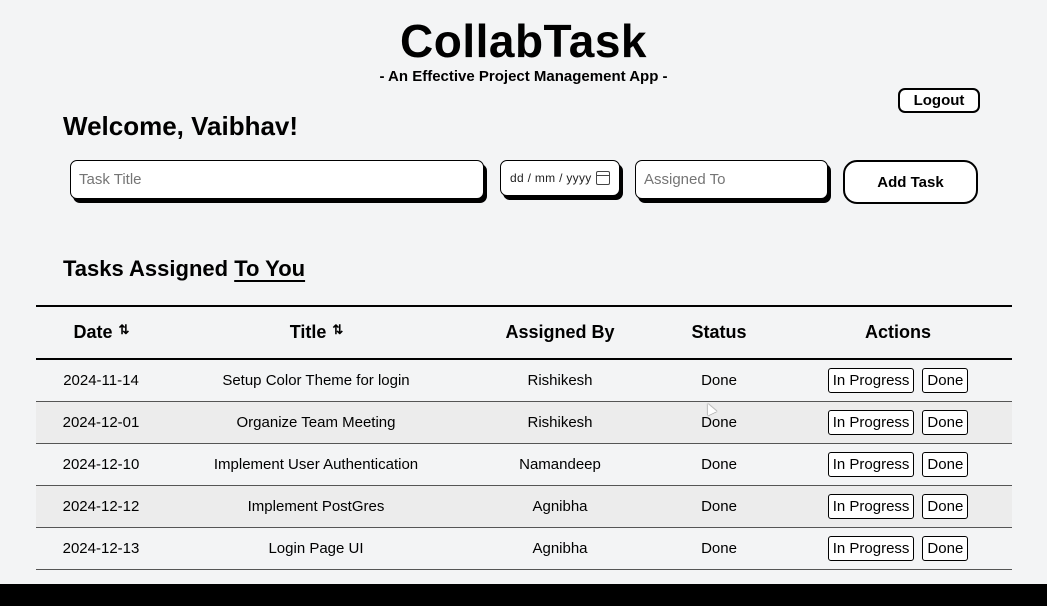  What do you see at coordinates (523, 41) in the screenshot?
I see `app-title: CollabTask` at bounding box center [523, 41].